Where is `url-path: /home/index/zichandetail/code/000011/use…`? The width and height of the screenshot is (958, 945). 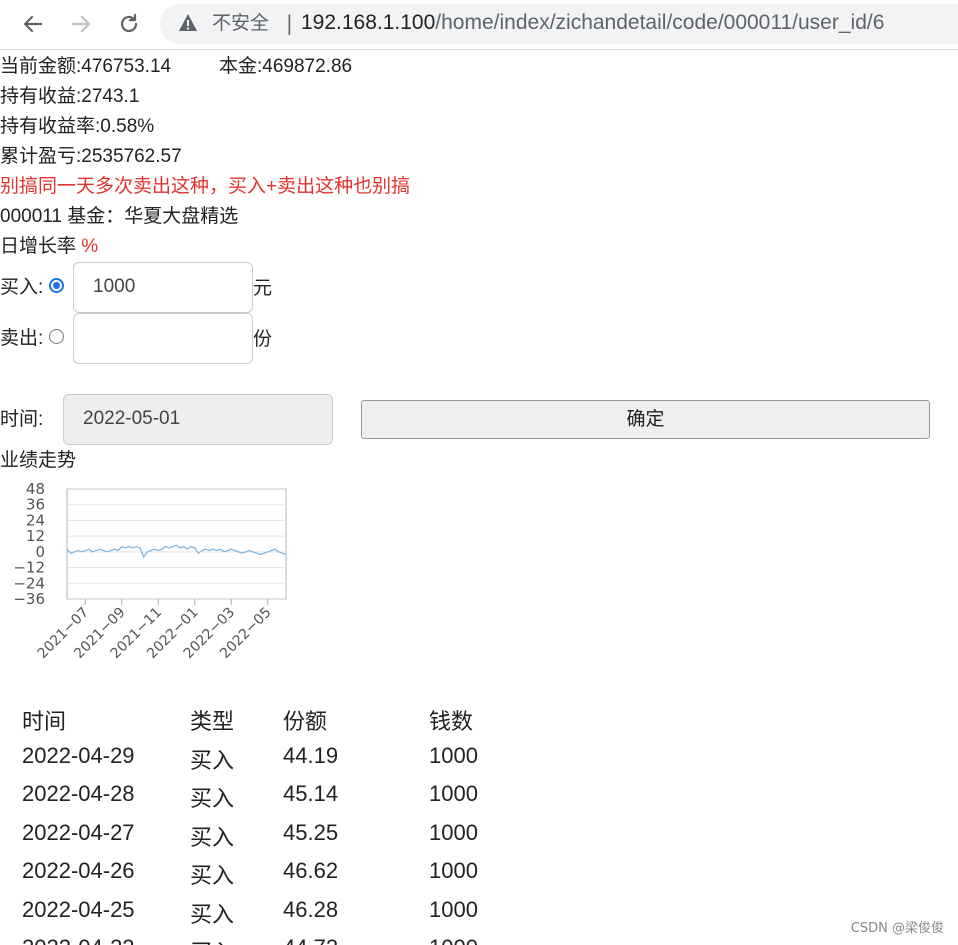 url-path: /home/index/zichandetail/code/000011/use… is located at coordinates (660, 22).